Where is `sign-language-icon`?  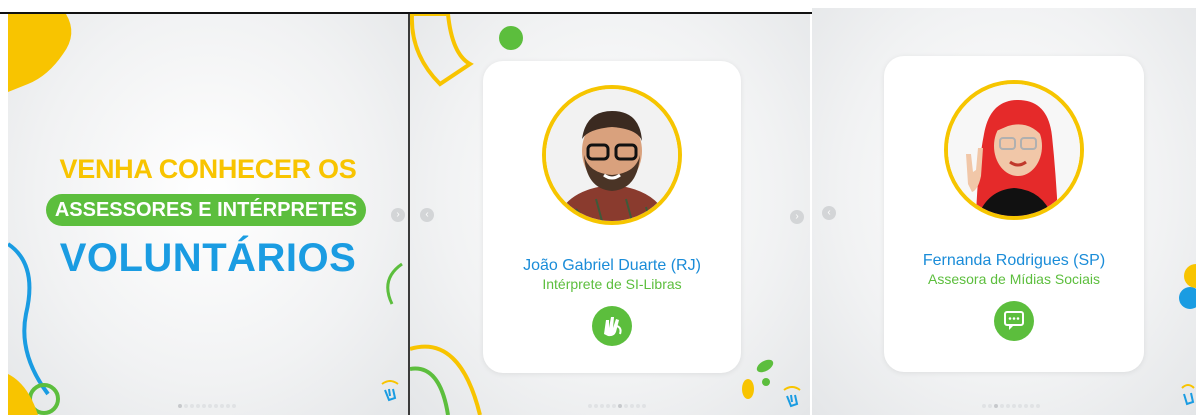 sign-language-icon is located at coordinates (612, 326).